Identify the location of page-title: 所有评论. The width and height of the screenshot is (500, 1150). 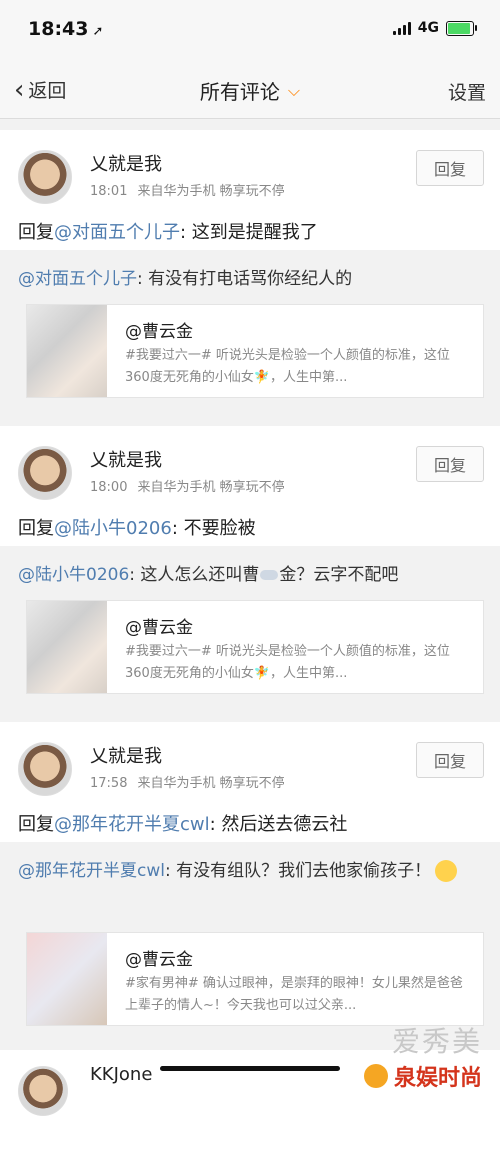
(239, 92).